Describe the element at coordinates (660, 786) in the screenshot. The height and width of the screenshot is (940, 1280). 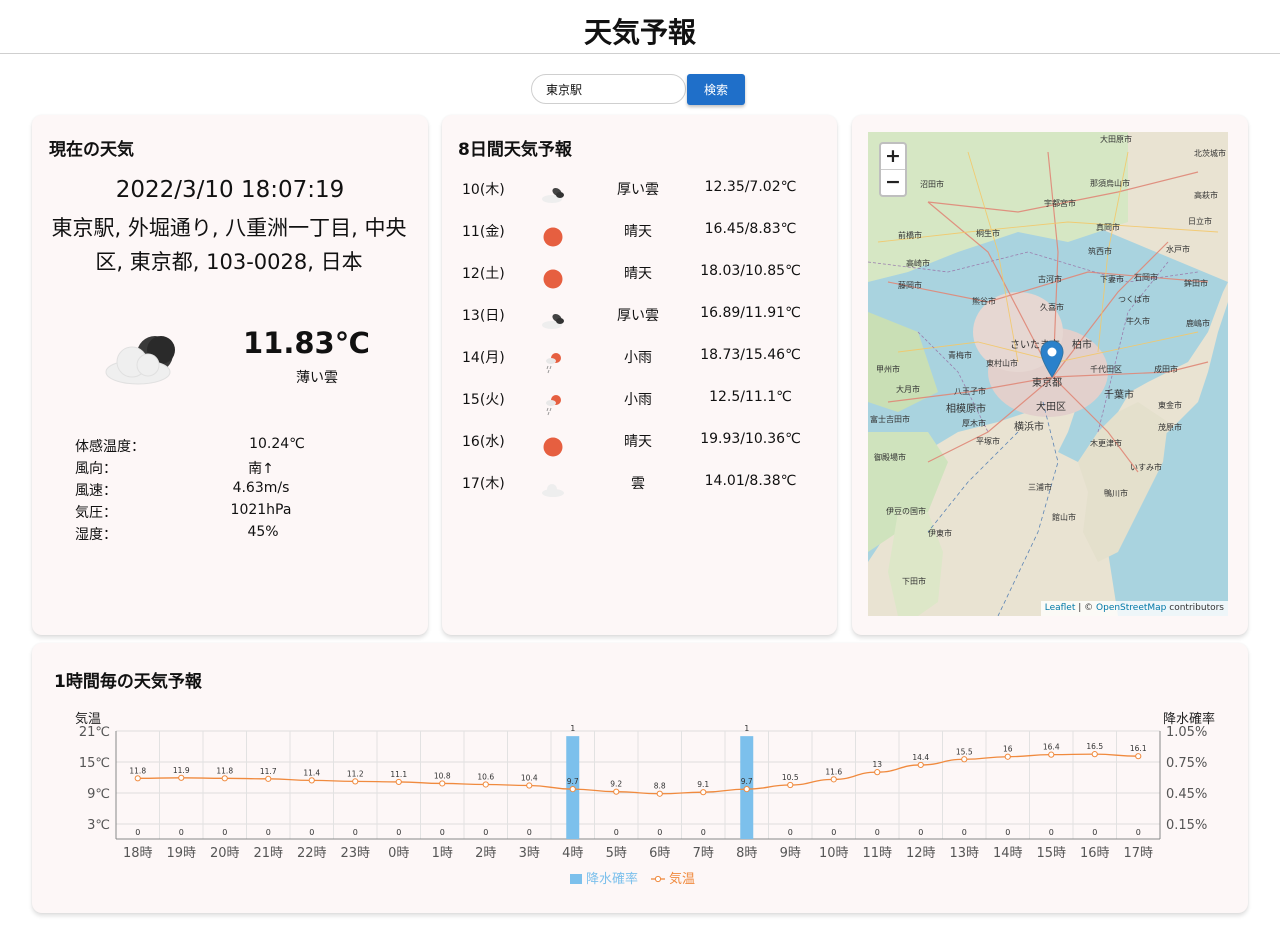
I see `temperature-value-label: 8.8` at that location.